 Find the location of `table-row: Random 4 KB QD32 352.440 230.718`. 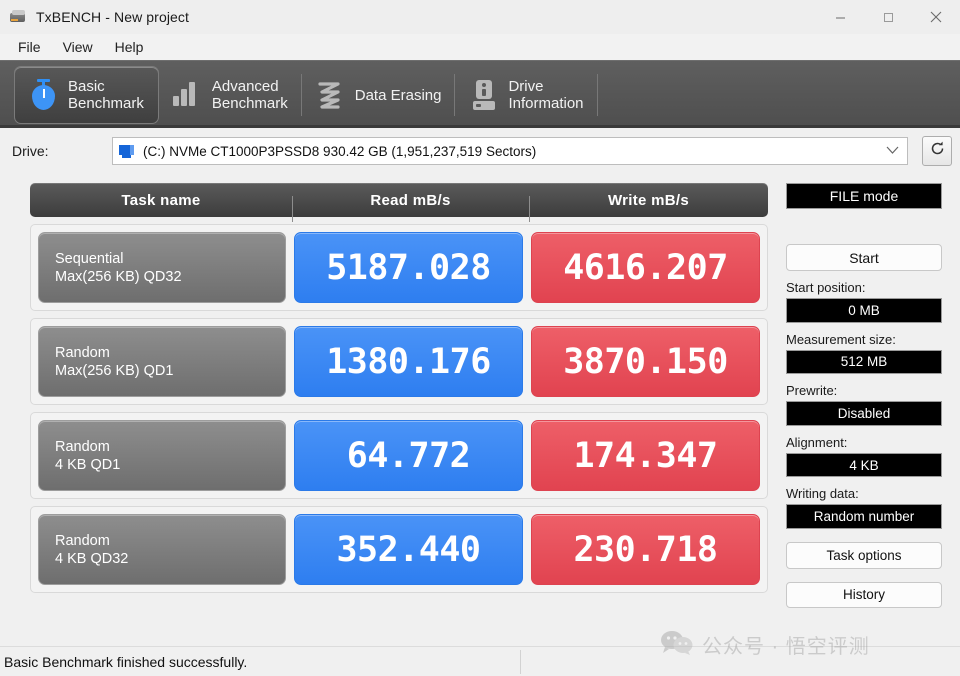

table-row: Random 4 KB QD32 352.440 230.718 is located at coordinates (399, 549).